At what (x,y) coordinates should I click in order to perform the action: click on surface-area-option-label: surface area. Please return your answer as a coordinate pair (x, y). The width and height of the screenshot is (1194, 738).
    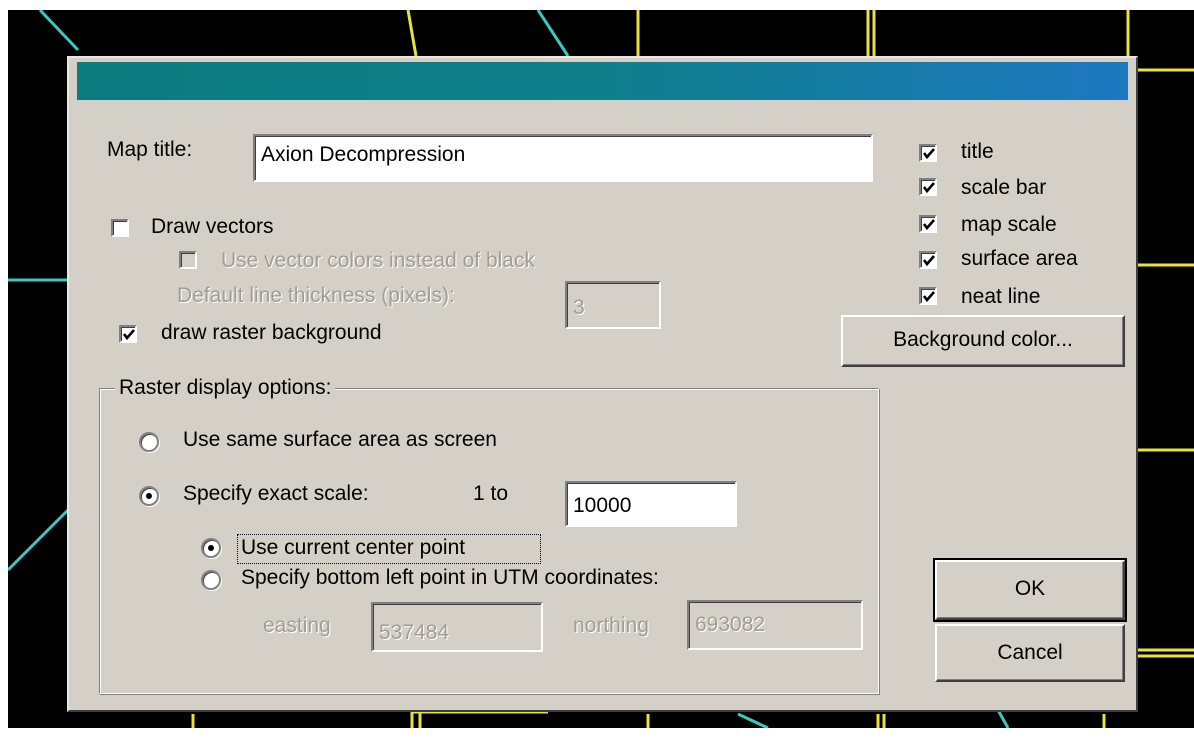
    Looking at the image, I should click on (1019, 258).